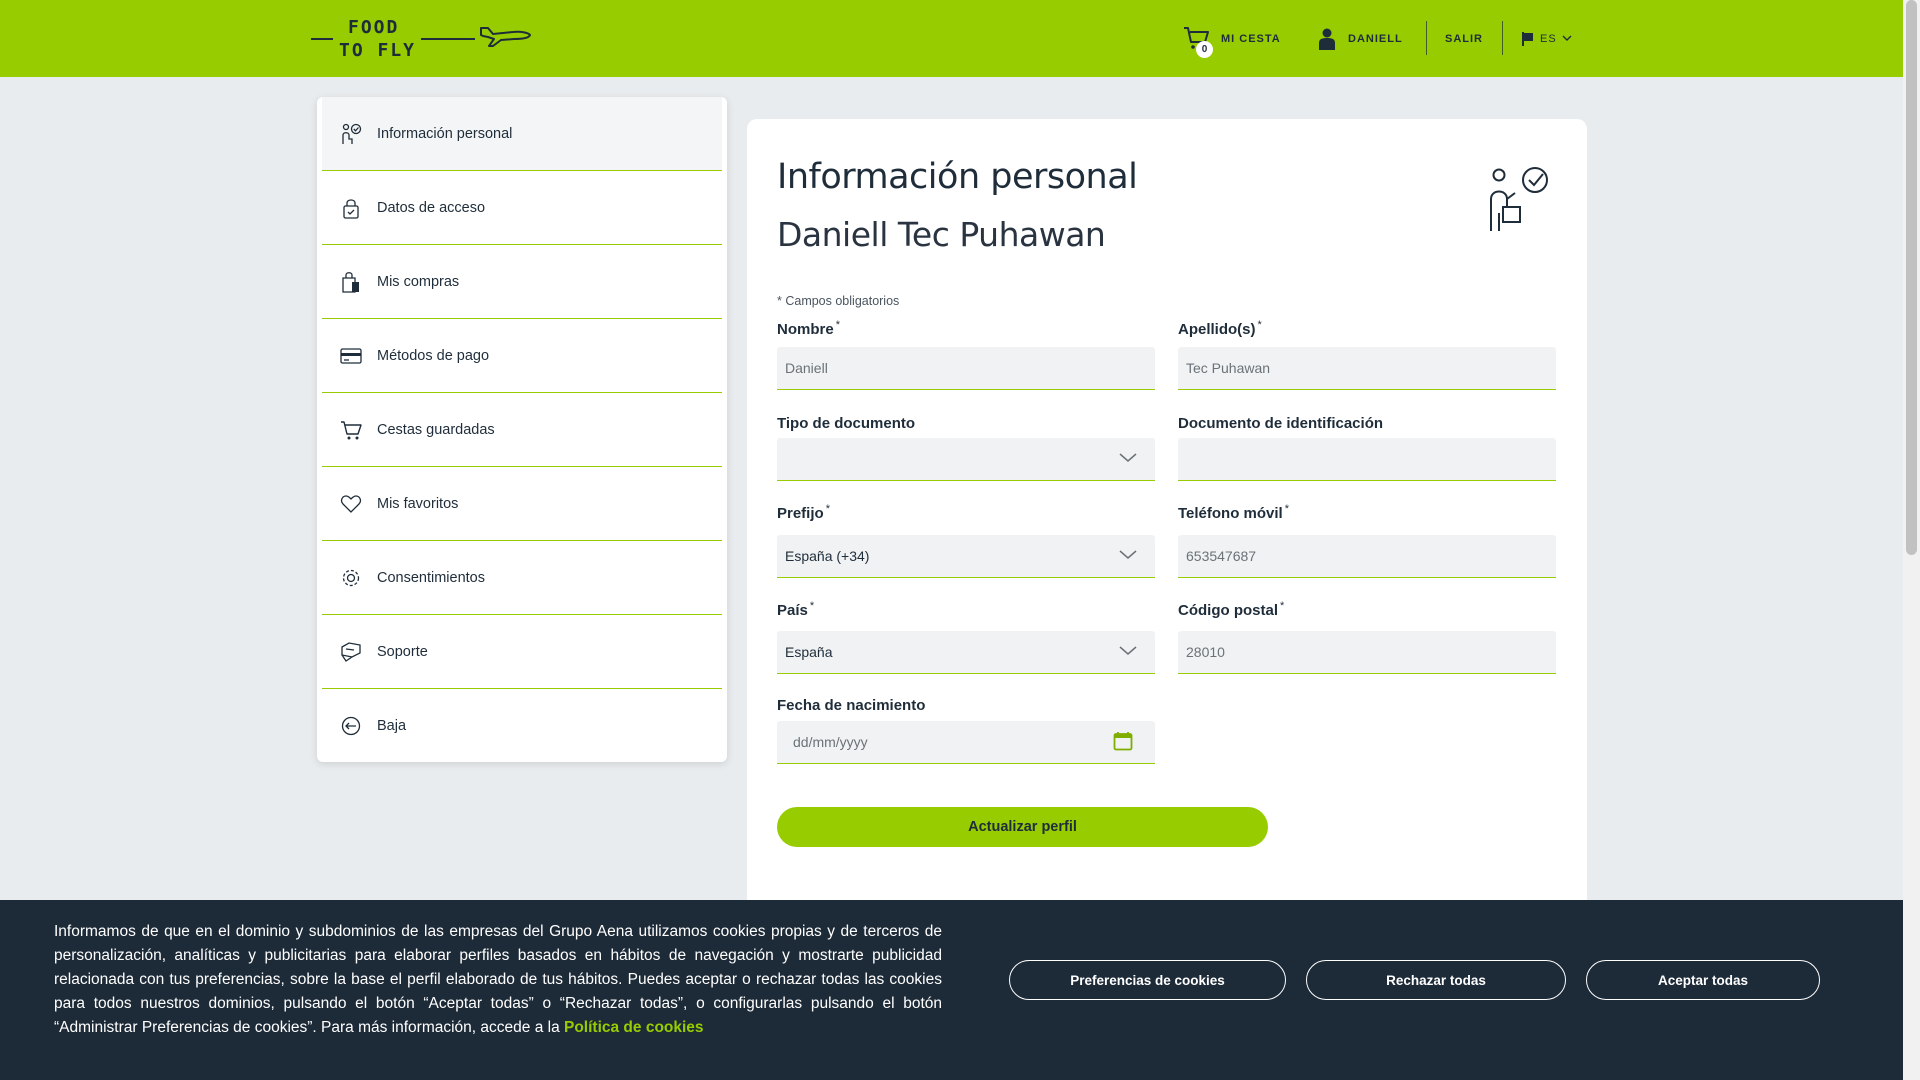 Image resolution: width=1920 pixels, height=1080 pixels. Describe the element at coordinates (522, 208) in the screenshot. I see `sidebar-item-datos-de-acceso: Datos de acceso` at that location.